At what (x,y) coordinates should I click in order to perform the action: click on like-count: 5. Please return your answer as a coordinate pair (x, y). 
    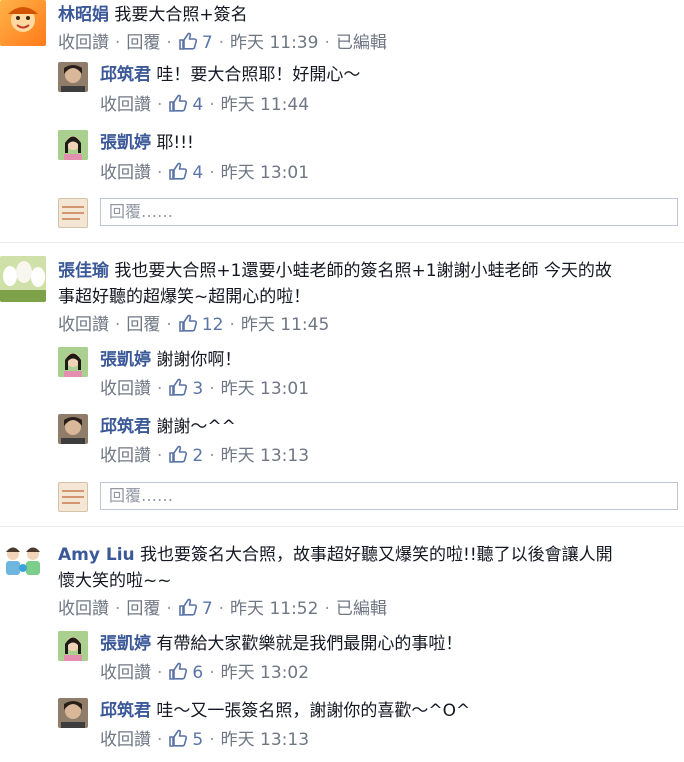
    Looking at the image, I should click on (197, 740).